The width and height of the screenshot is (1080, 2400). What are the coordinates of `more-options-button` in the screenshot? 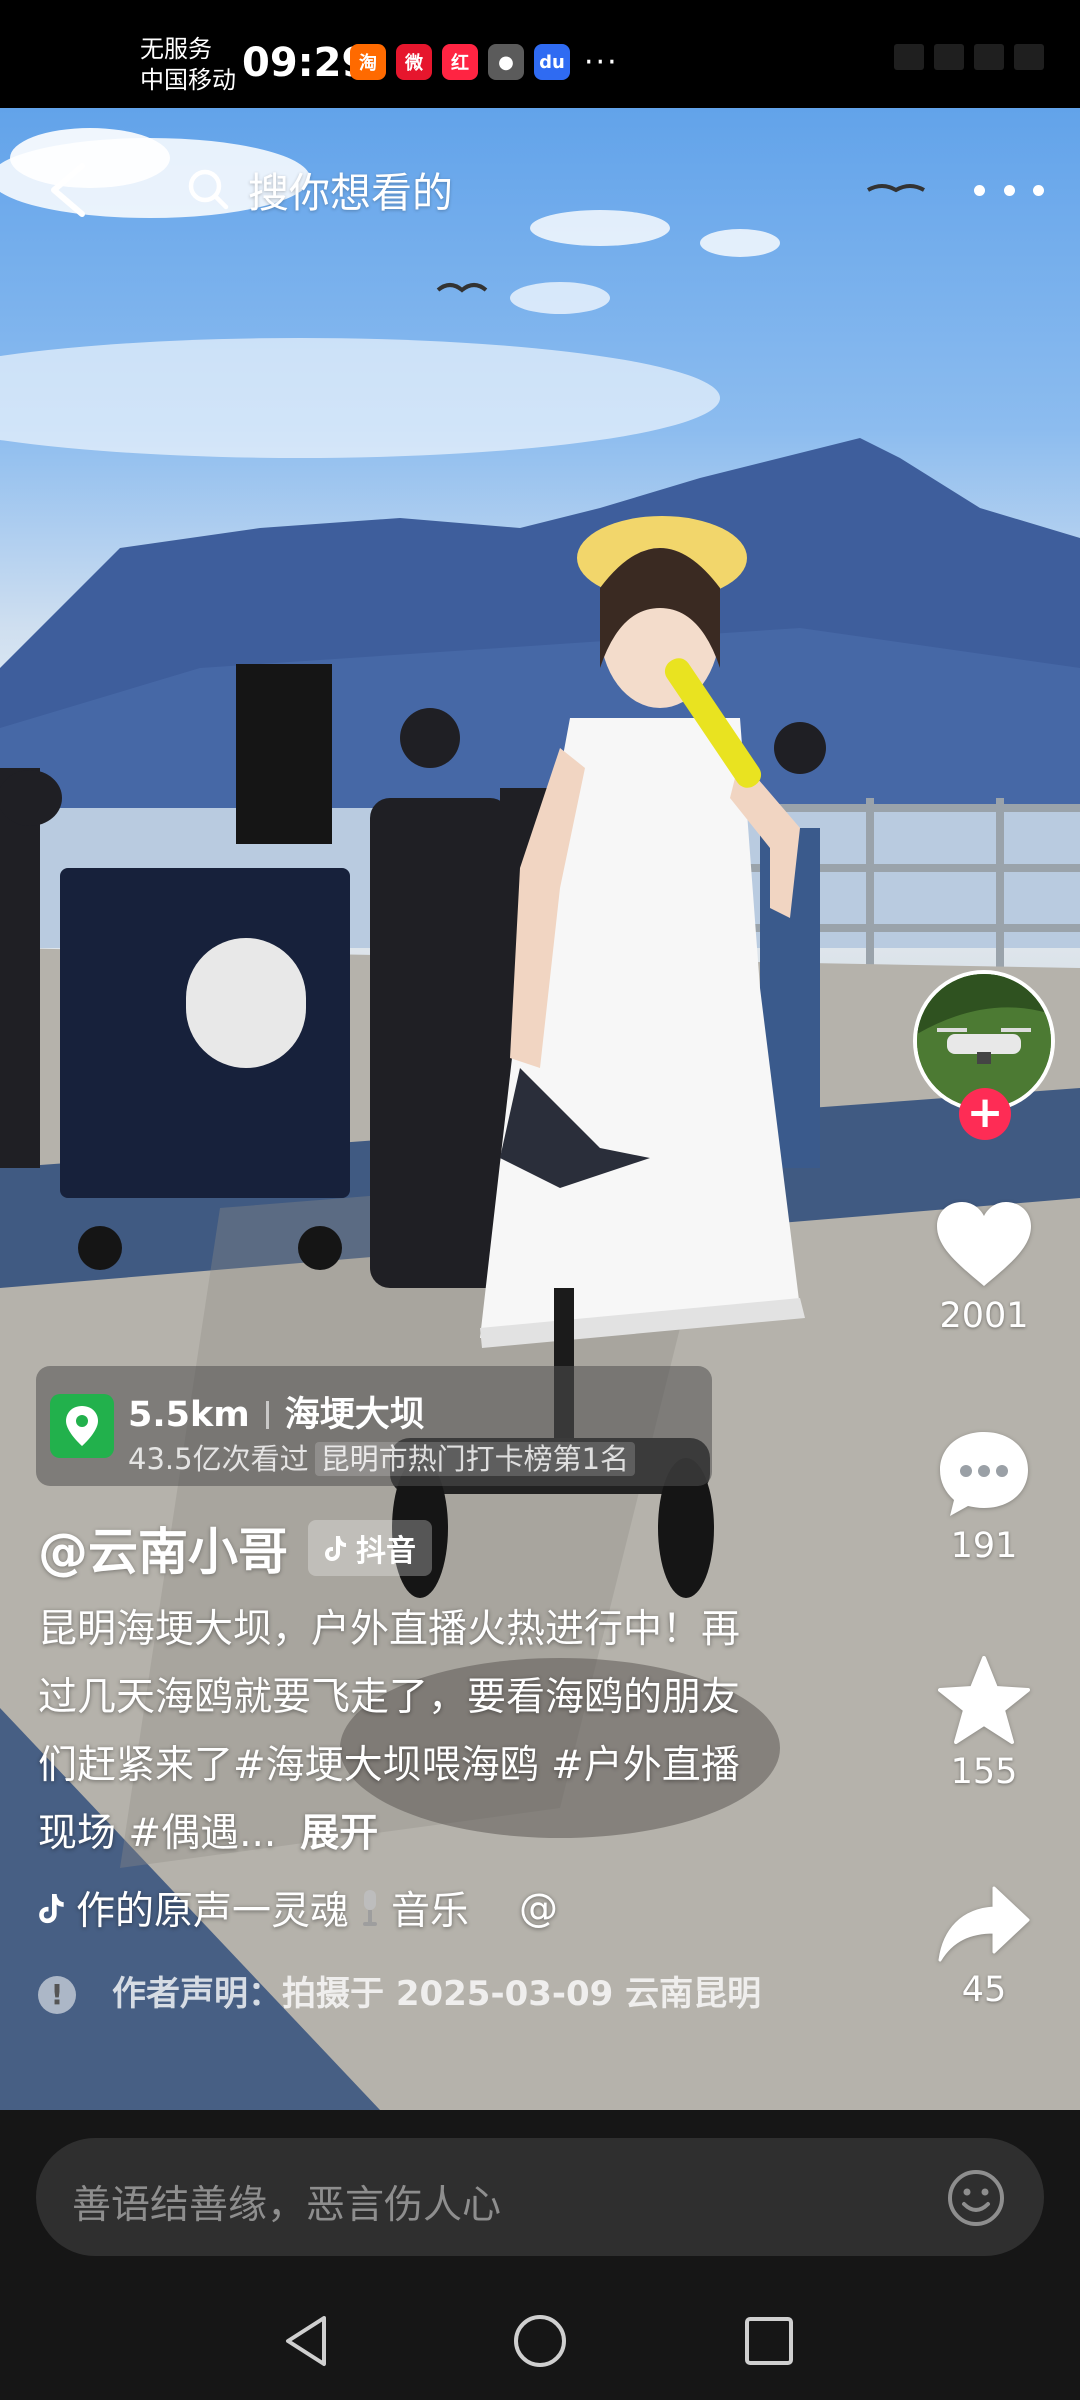 It's located at (1009, 190).